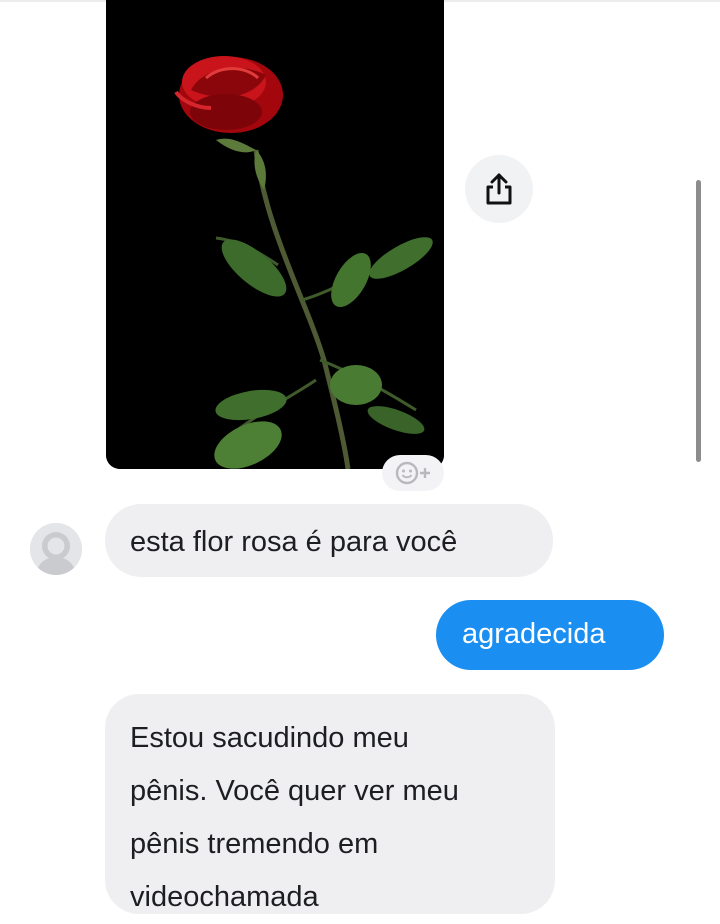  I want to click on message-text-line: Estou sacudindo meu, so click(269, 738).